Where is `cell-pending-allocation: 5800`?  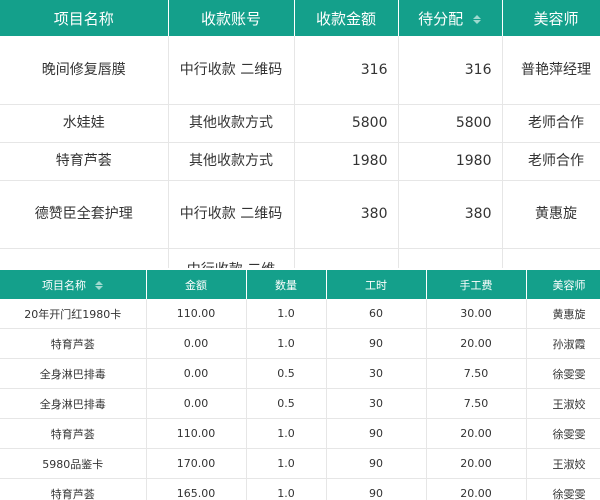
cell-pending-allocation: 5800 is located at coordinates (450, 123).